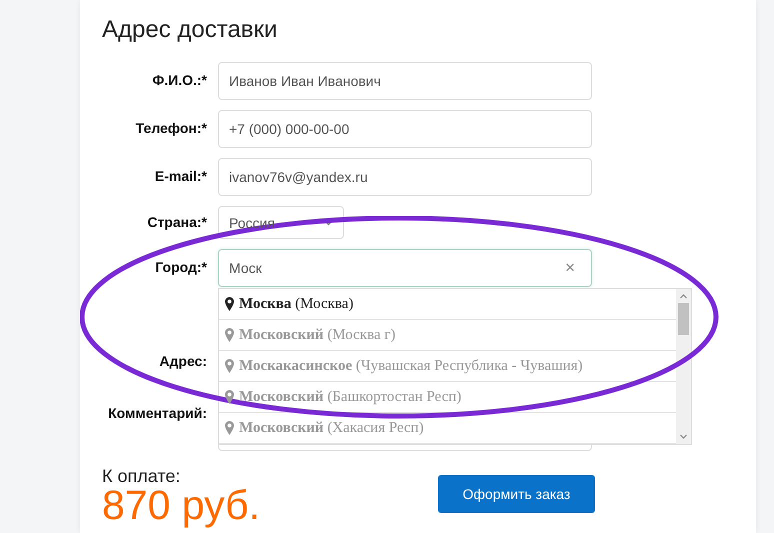  What do you see at coordinates (570, 268) in the screenshot?
I see `clear-button: ×` at bounding box center [570, 268].